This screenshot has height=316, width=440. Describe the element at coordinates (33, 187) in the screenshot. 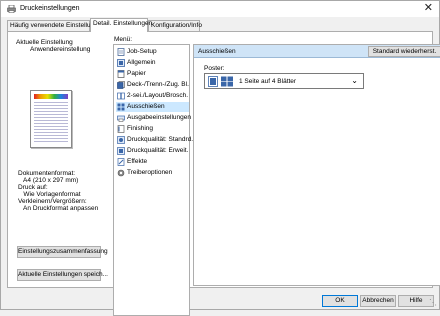

I see `info-line: Druck auf:` at that location.